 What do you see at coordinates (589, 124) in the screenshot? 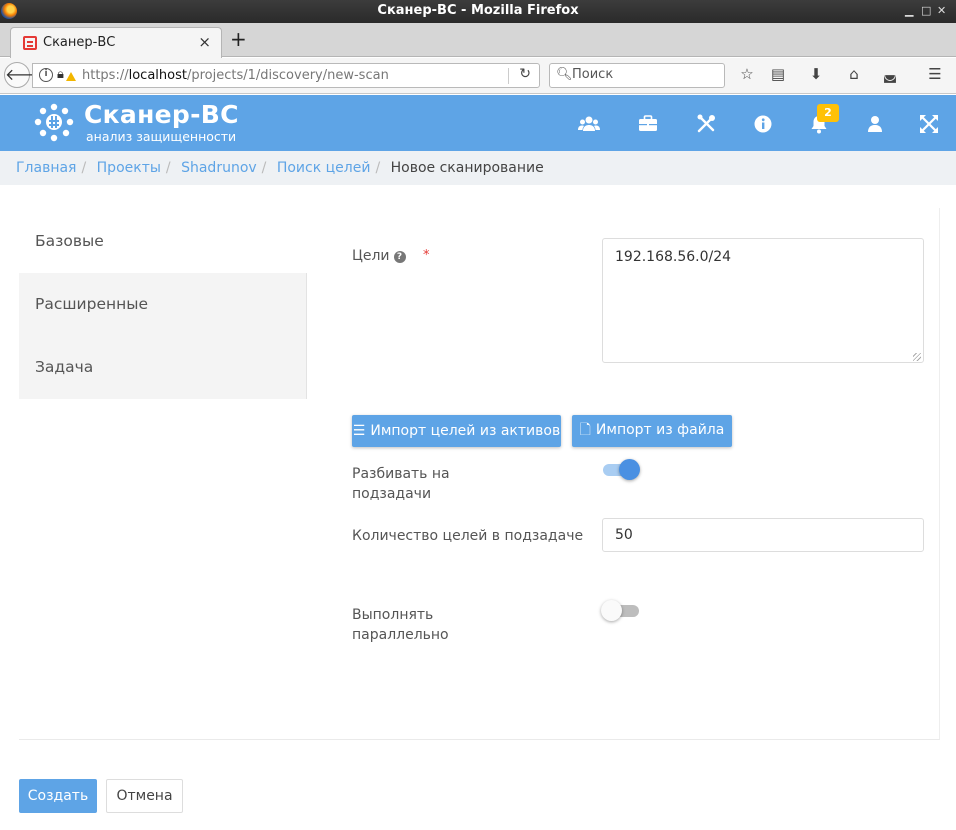
I see `users-icon` at bounding box center [589, 124].